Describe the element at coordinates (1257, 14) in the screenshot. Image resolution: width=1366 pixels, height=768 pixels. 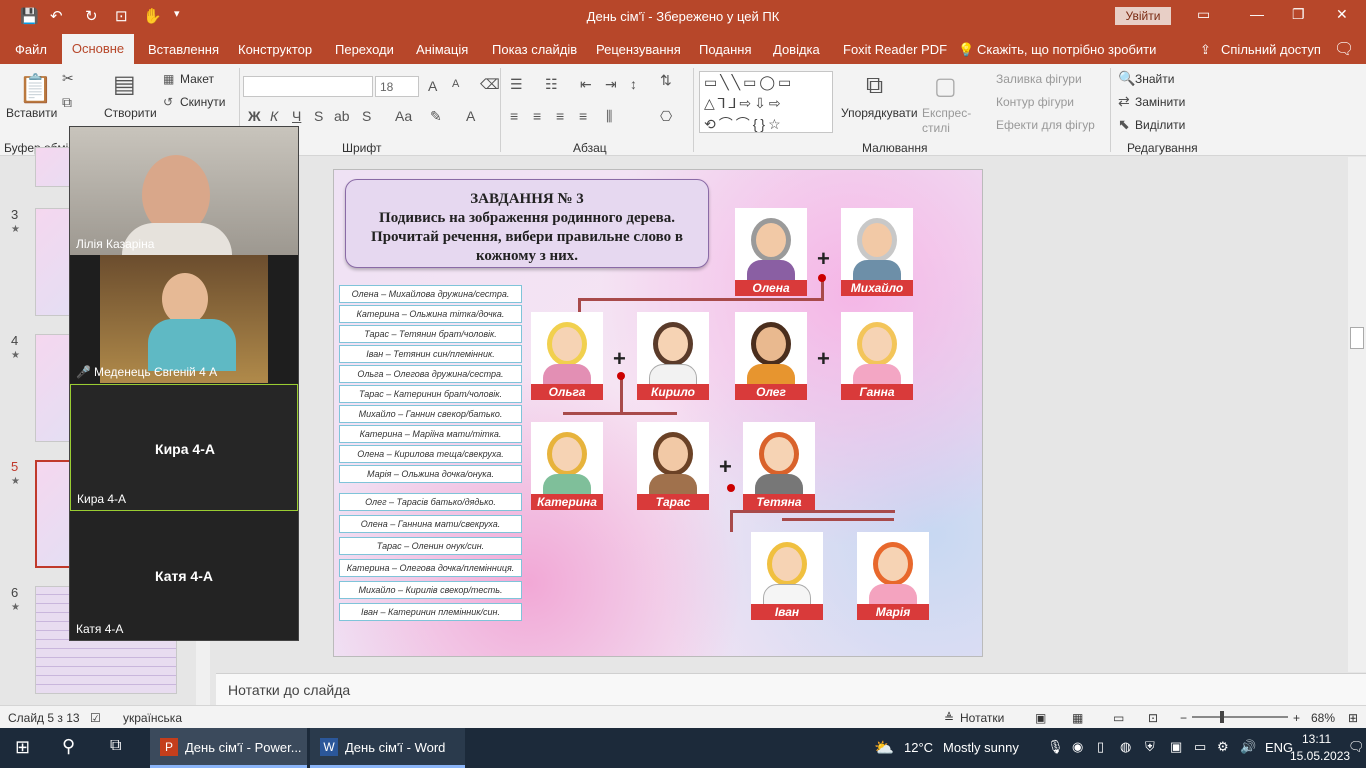
I see `minimize-icon: —` at that location.